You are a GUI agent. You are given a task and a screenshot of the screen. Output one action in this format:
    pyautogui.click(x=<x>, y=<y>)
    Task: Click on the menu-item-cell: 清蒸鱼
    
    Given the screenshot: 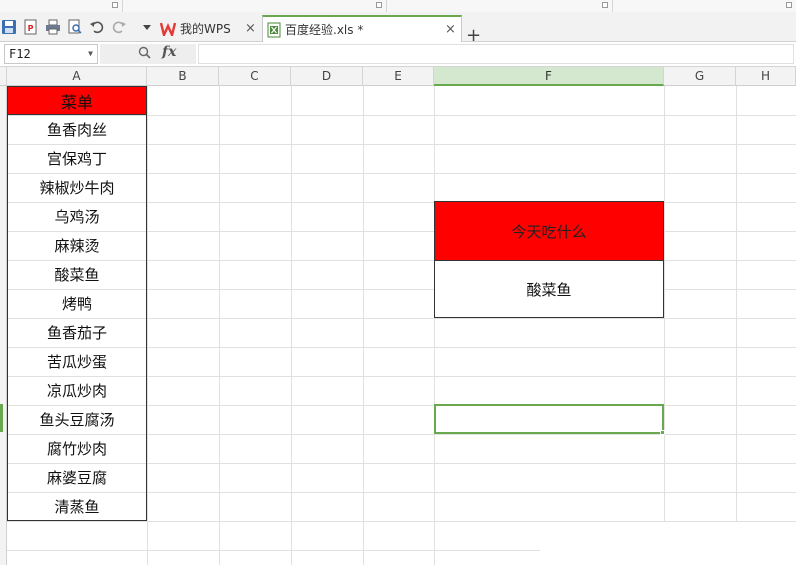 What is the action you would take?
    pyautogui.click(x=77, y=506)
    